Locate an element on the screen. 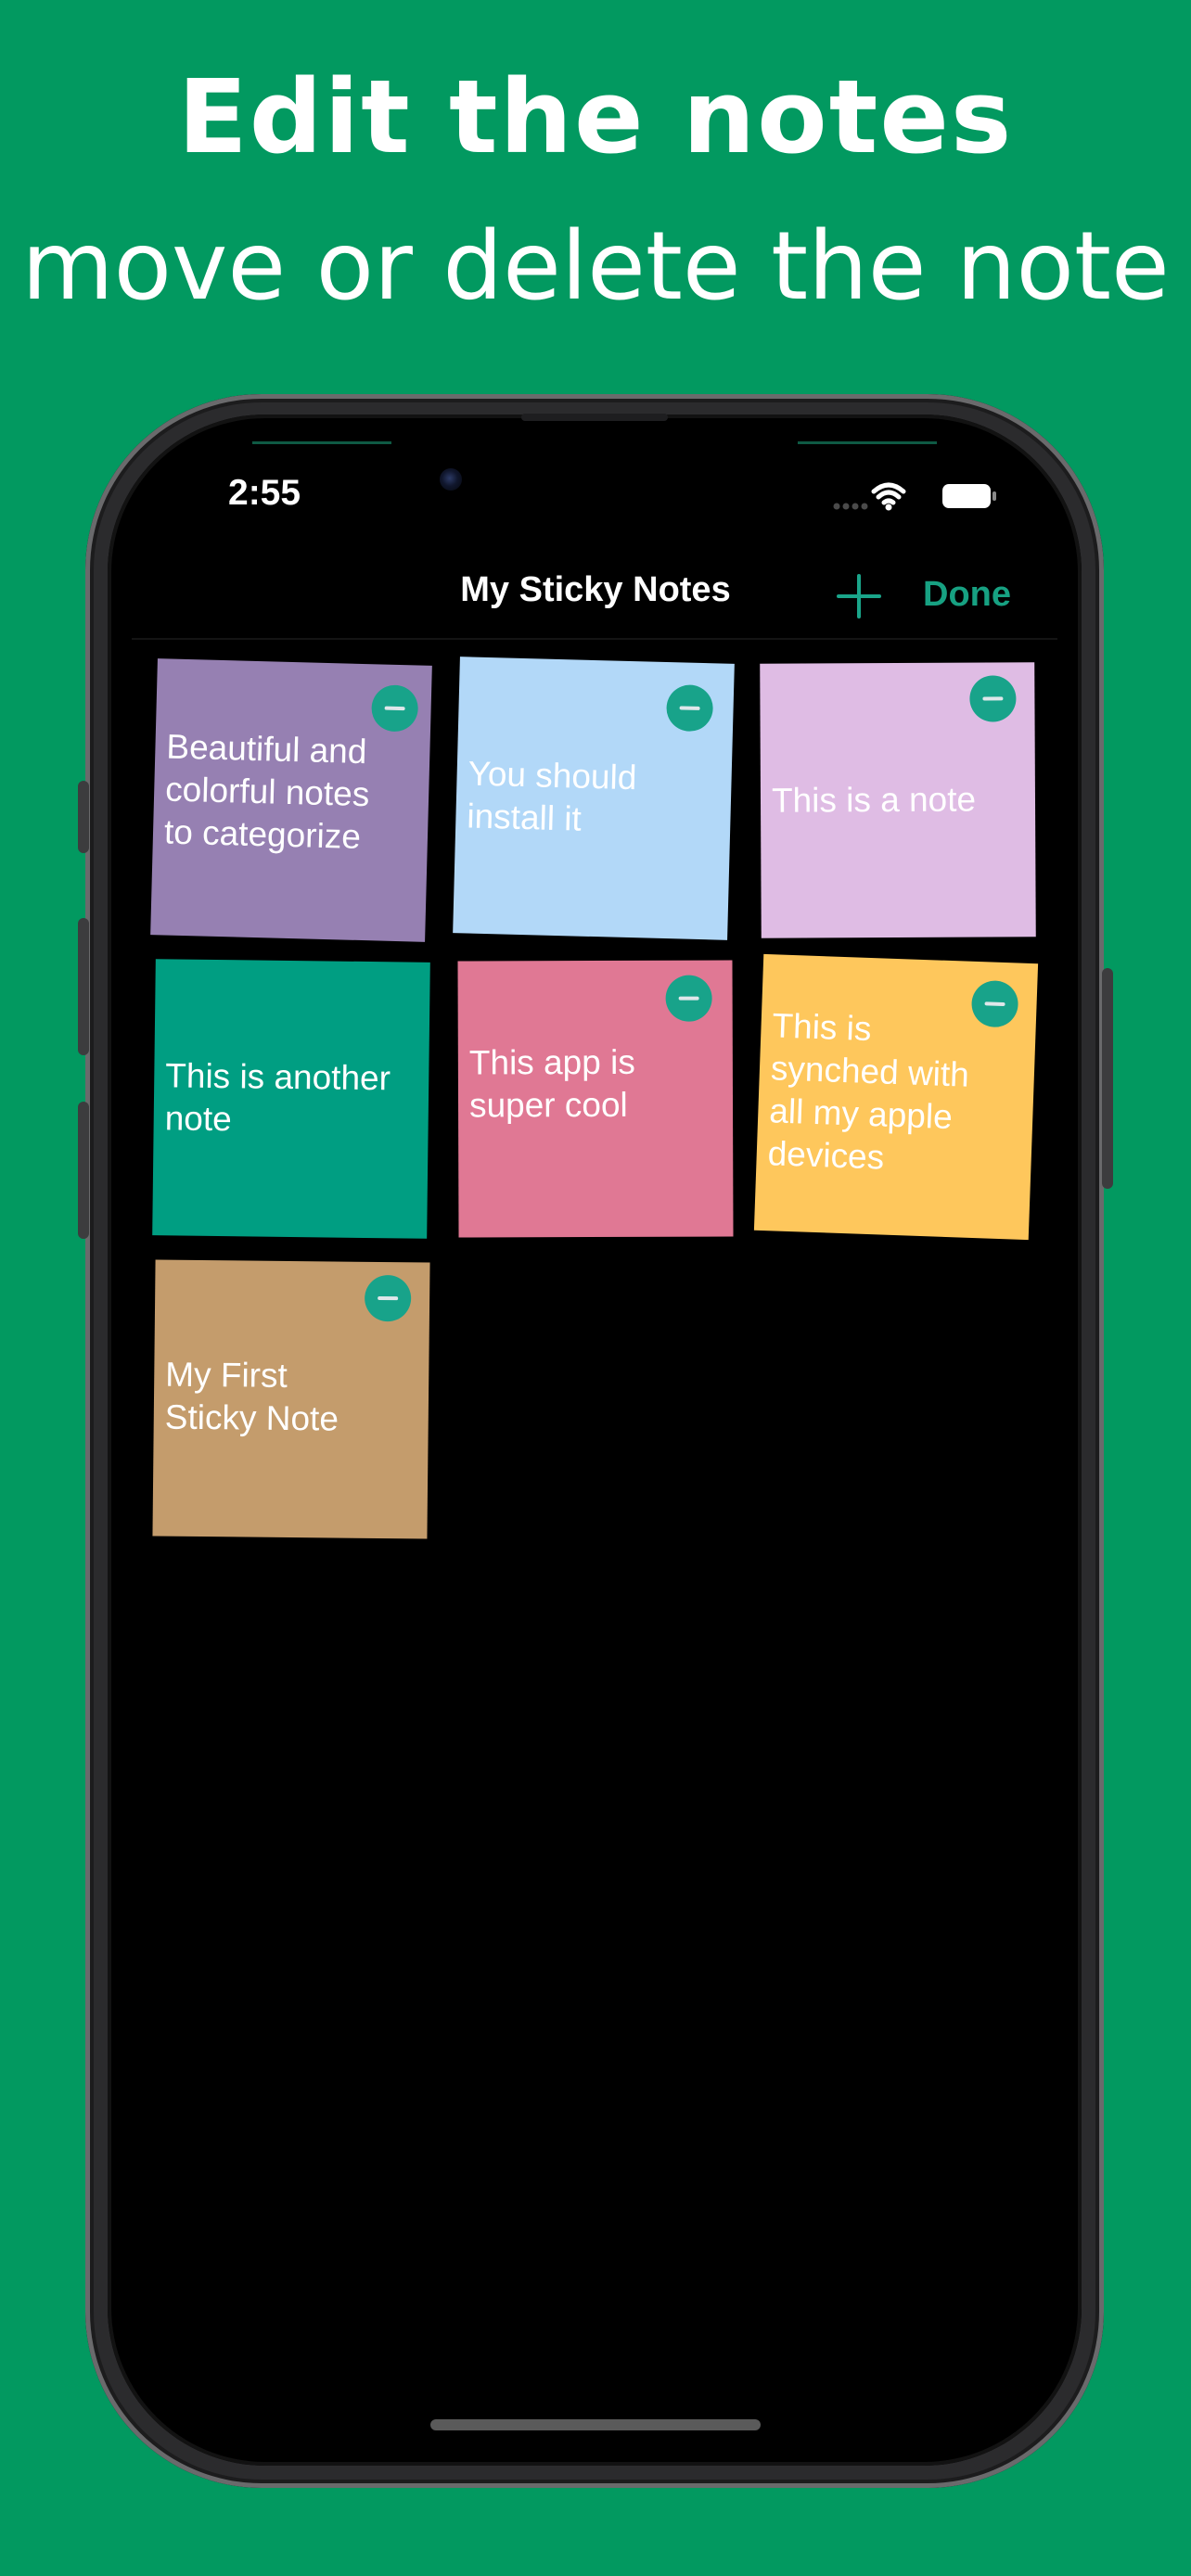 Image resolution: width=1191 pixels, height=2576 pixels. front-camera-icon is located at coordinates (451, 479).